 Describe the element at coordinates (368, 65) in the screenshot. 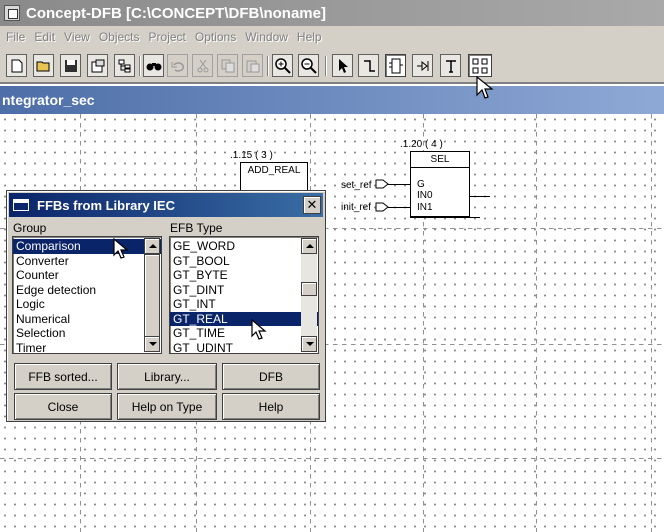

I see `link-icon` at that location.